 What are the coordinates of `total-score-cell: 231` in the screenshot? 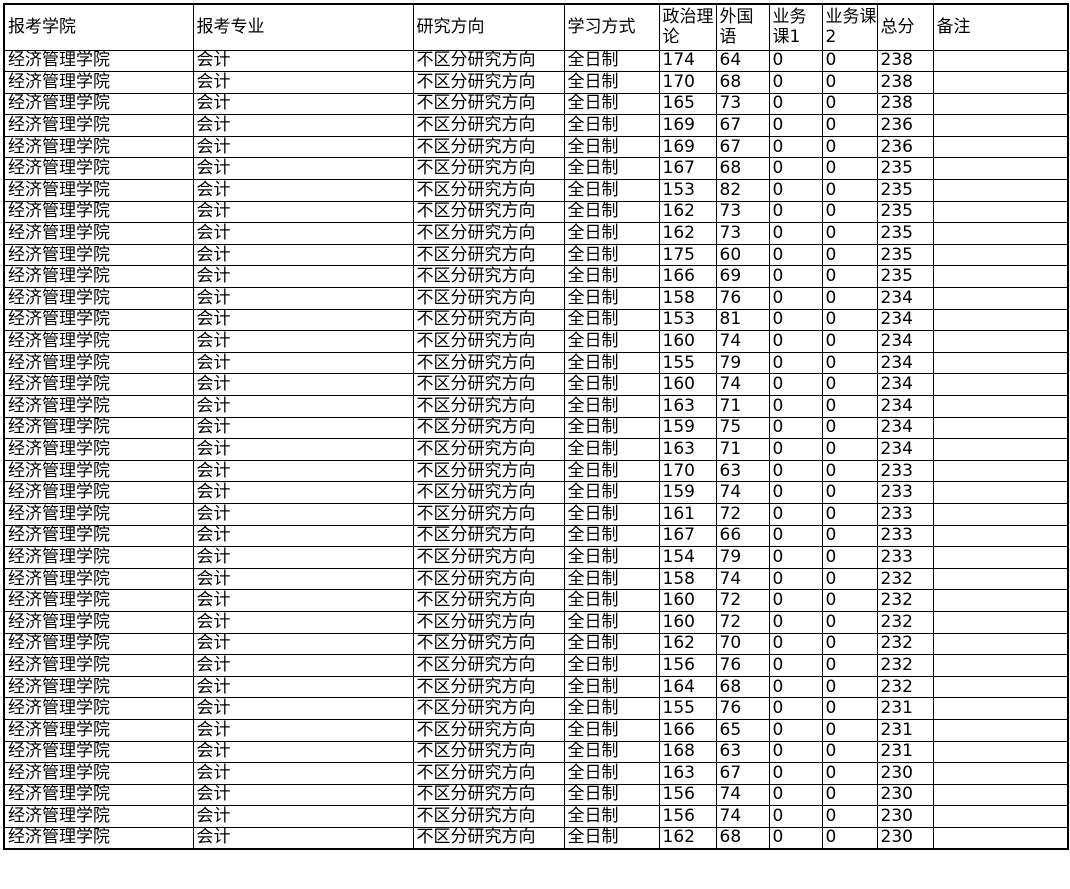 It's located at (905, 752).